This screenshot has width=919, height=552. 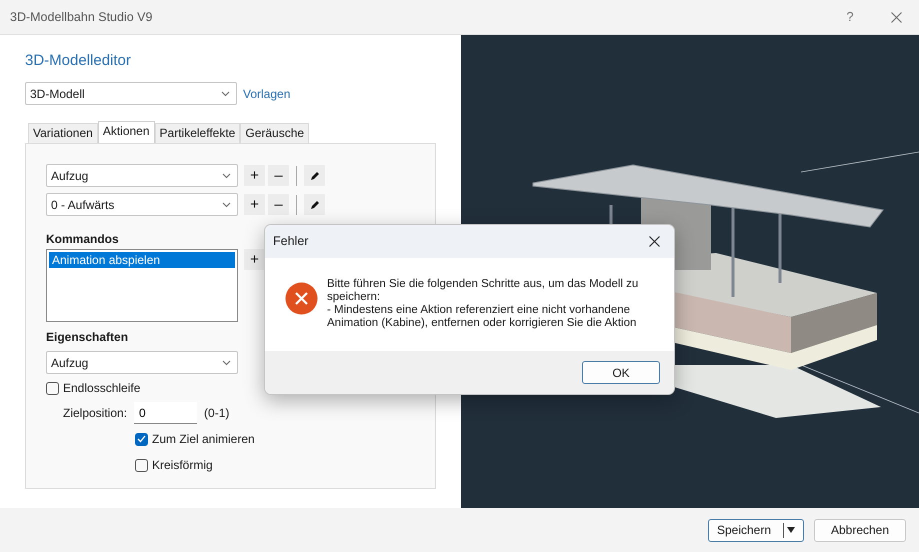 What do you see at coordinates (482, 317) in the screenshot?
I see `error-message: - Mindestens eine Aktion referenziert eine nicht vorhandene Animation (Kabine), entfernen oder korrigieren Sie die Aktion` at bounding box center [482, 317].